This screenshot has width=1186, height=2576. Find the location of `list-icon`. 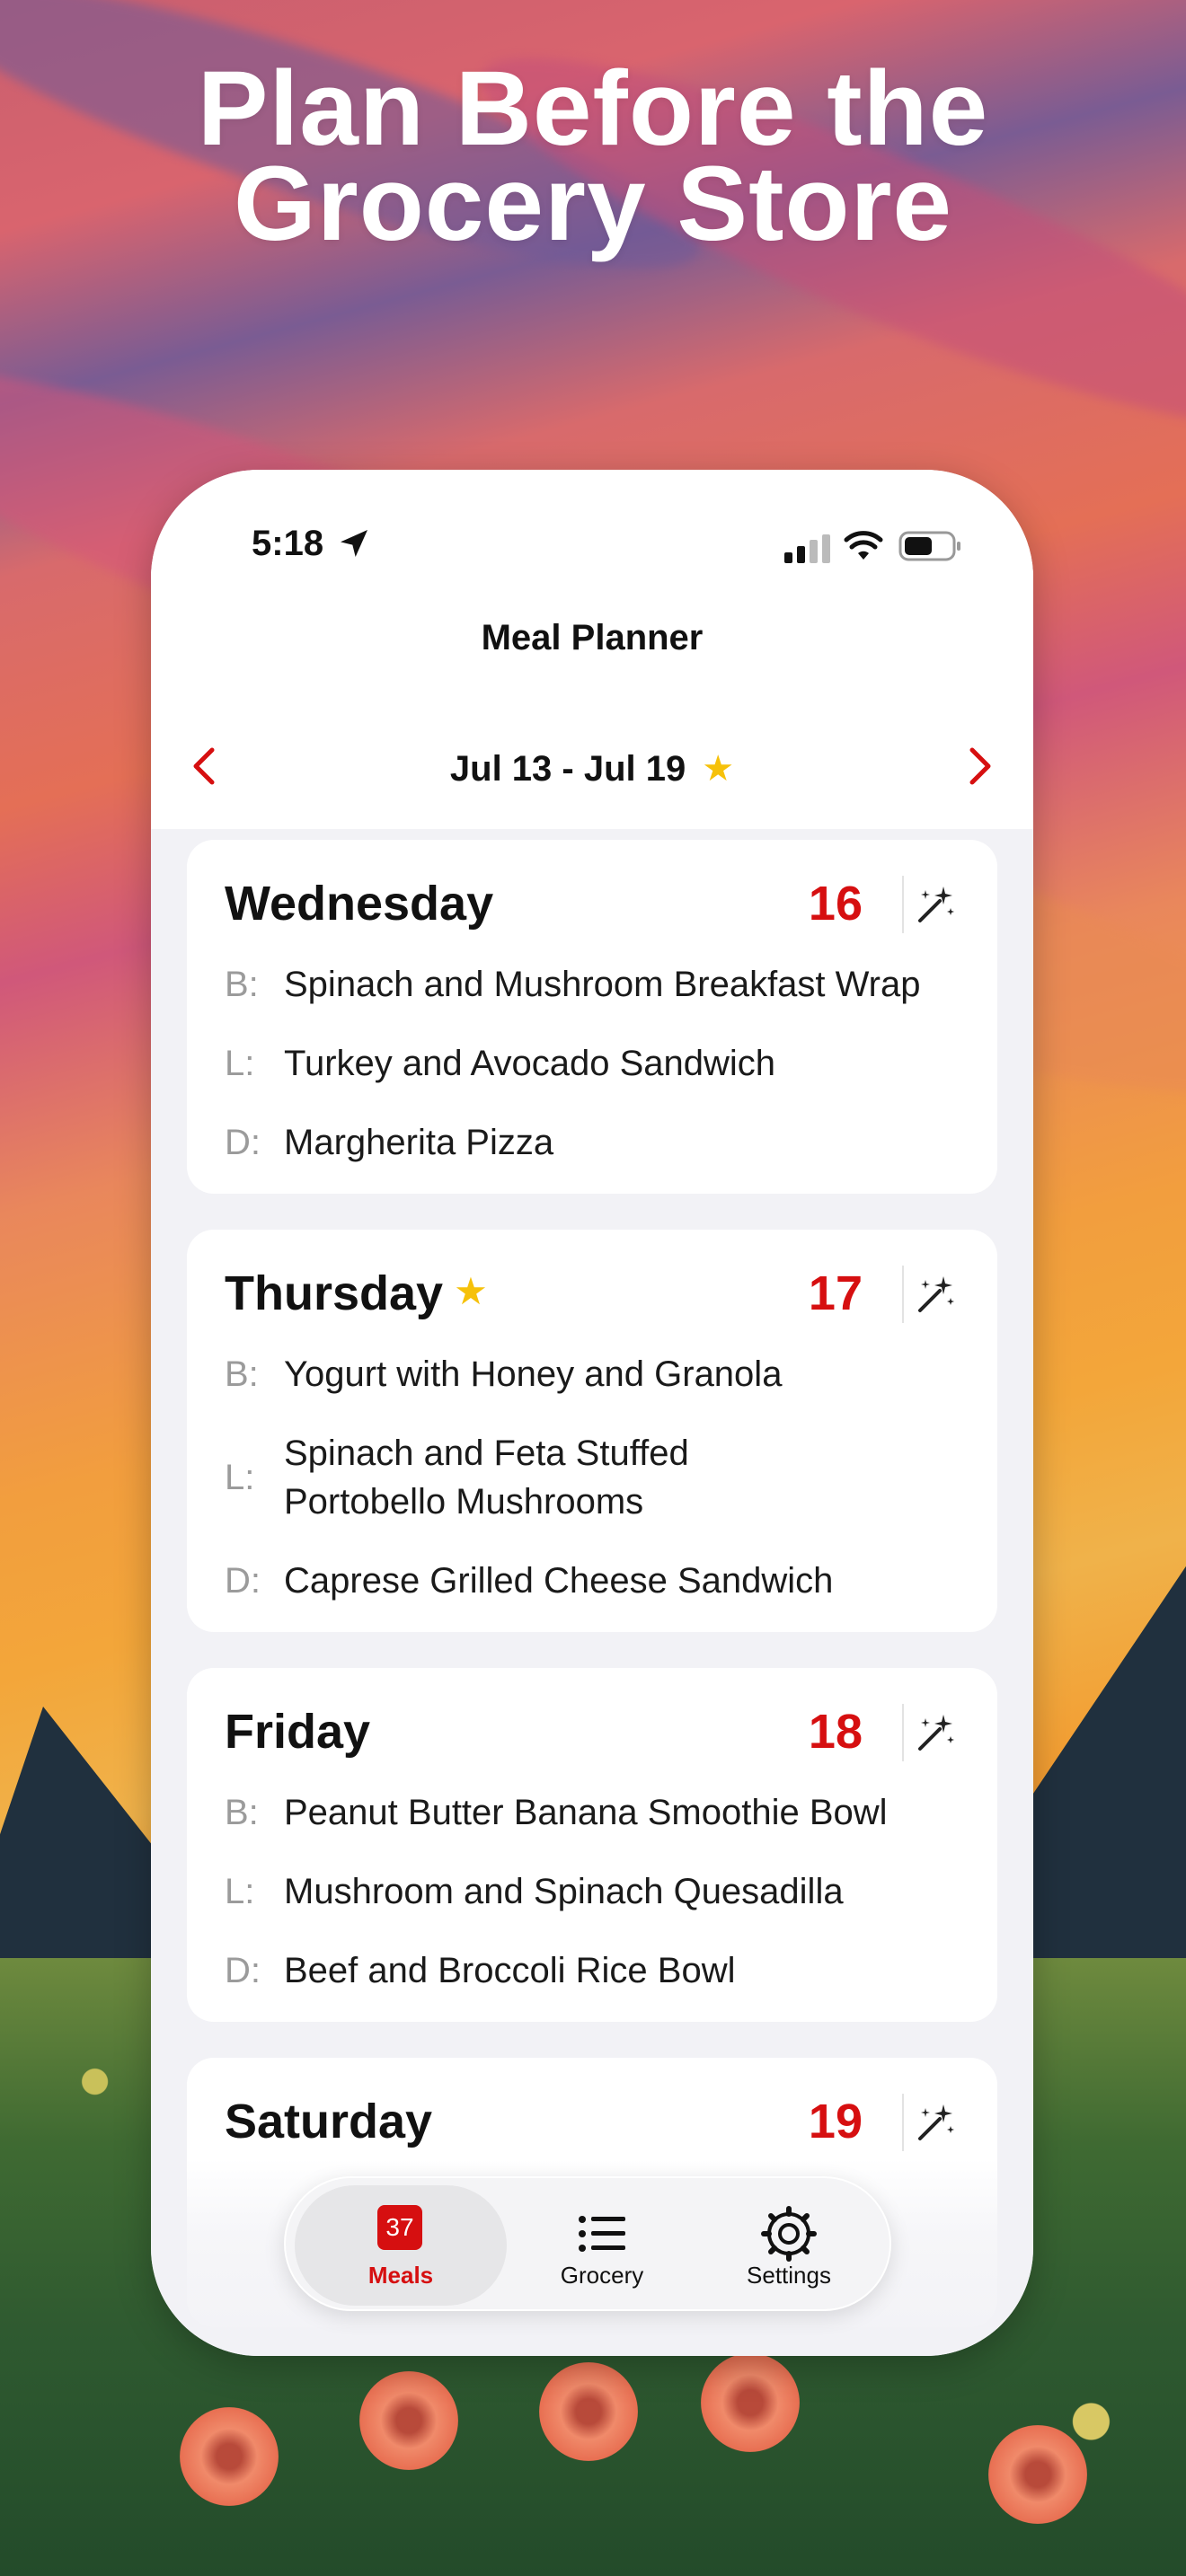

list-icon is located at coordinates (602, 2234).